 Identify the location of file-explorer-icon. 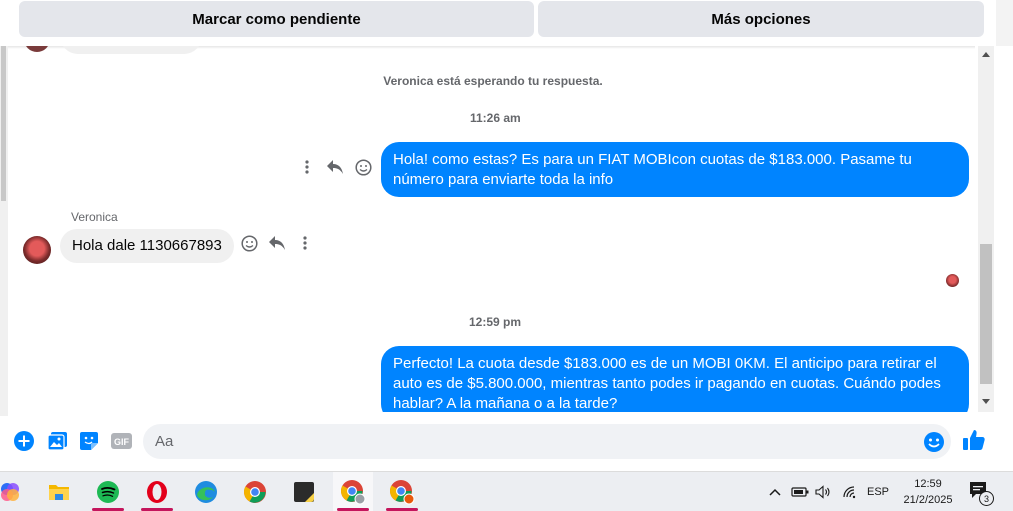
(59, 491).